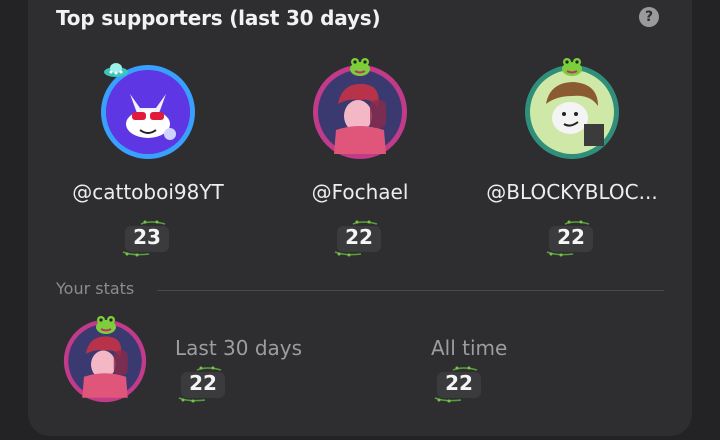 The width and height of the screenshot is (720, 440). What do you see at coordinates (410, 290) in the screenshot?
I see `section-divider` at bounding box center [410, 290].